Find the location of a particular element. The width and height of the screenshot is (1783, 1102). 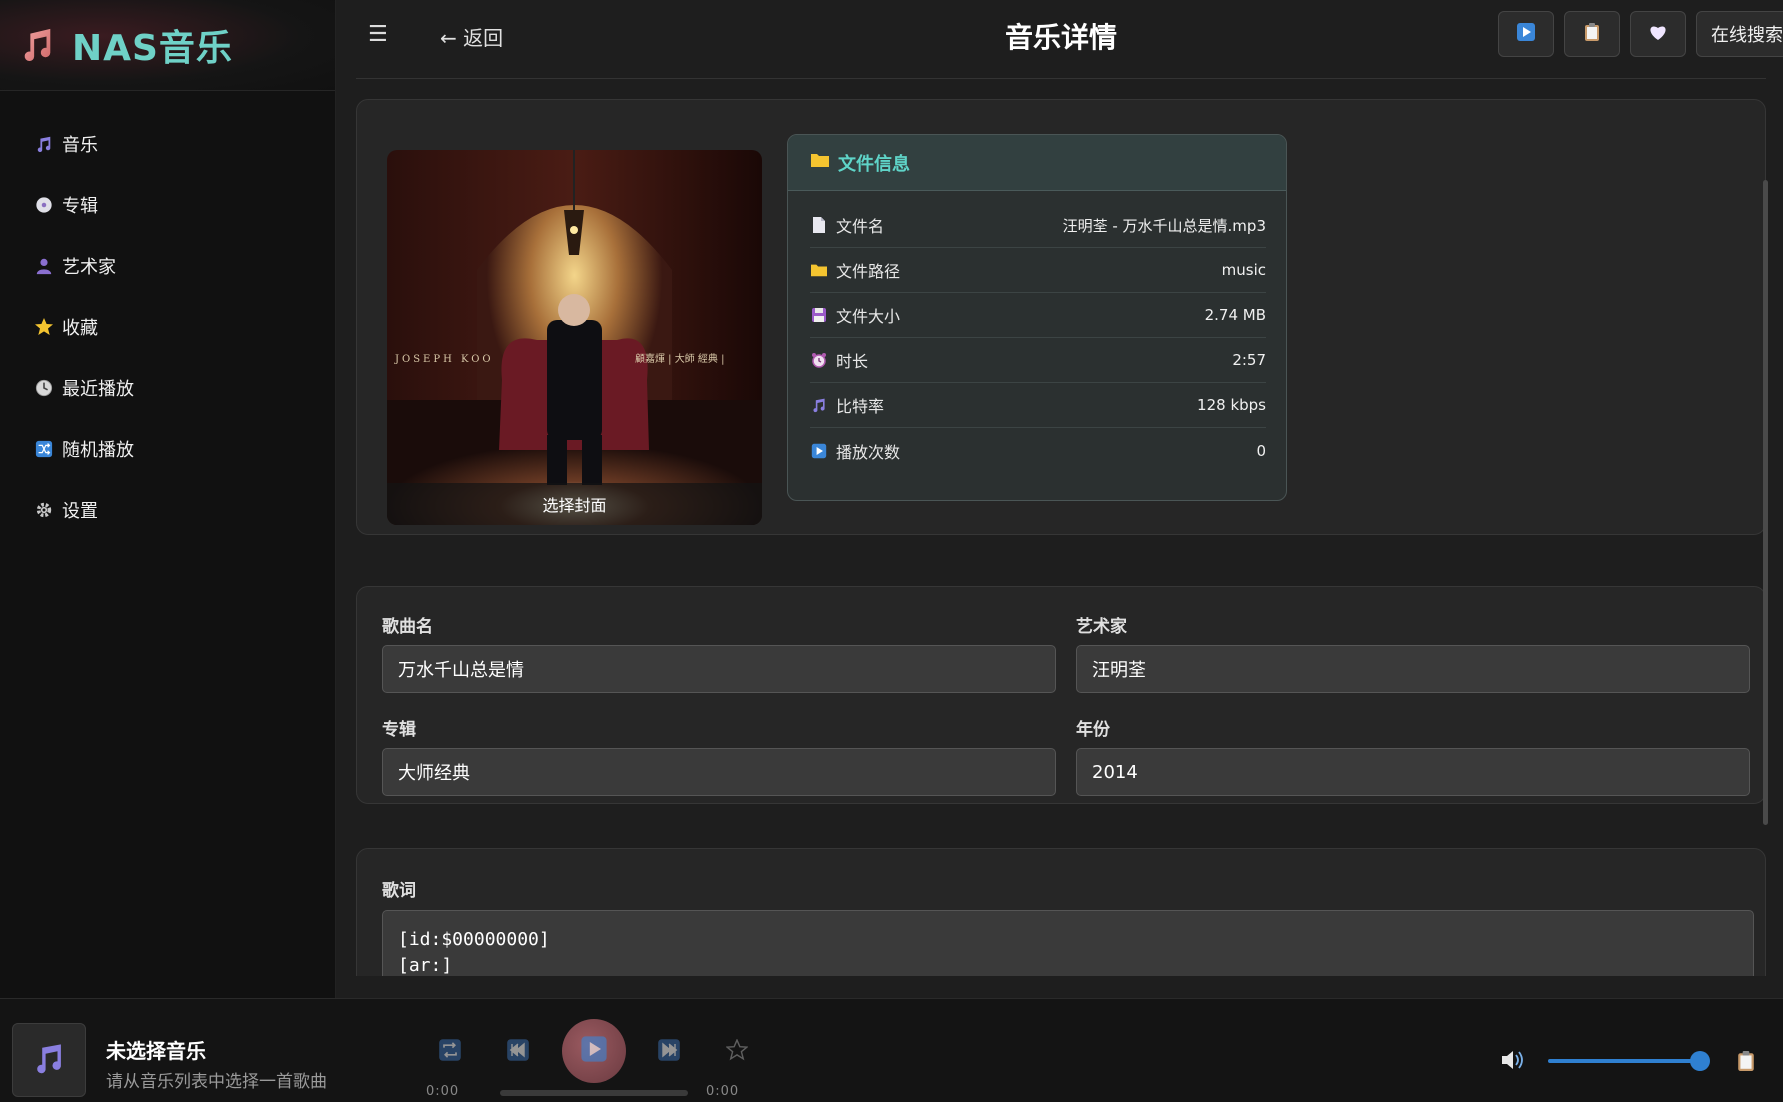

previous-icon is located at coordinates (518, 1052).